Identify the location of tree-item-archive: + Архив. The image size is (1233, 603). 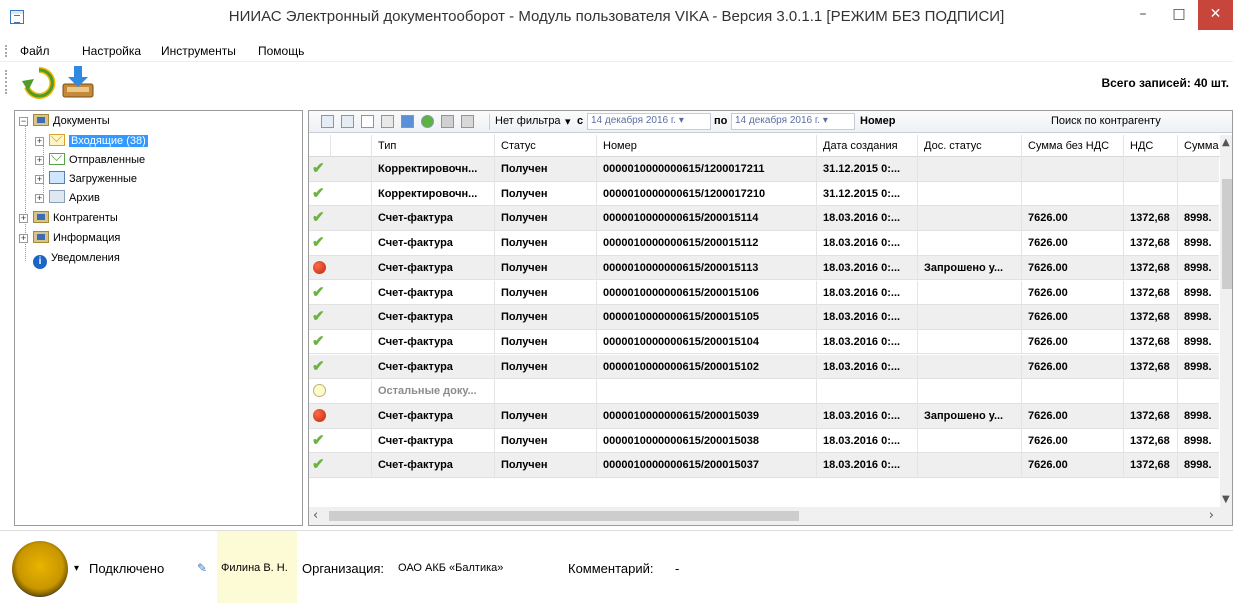
(67, 199).